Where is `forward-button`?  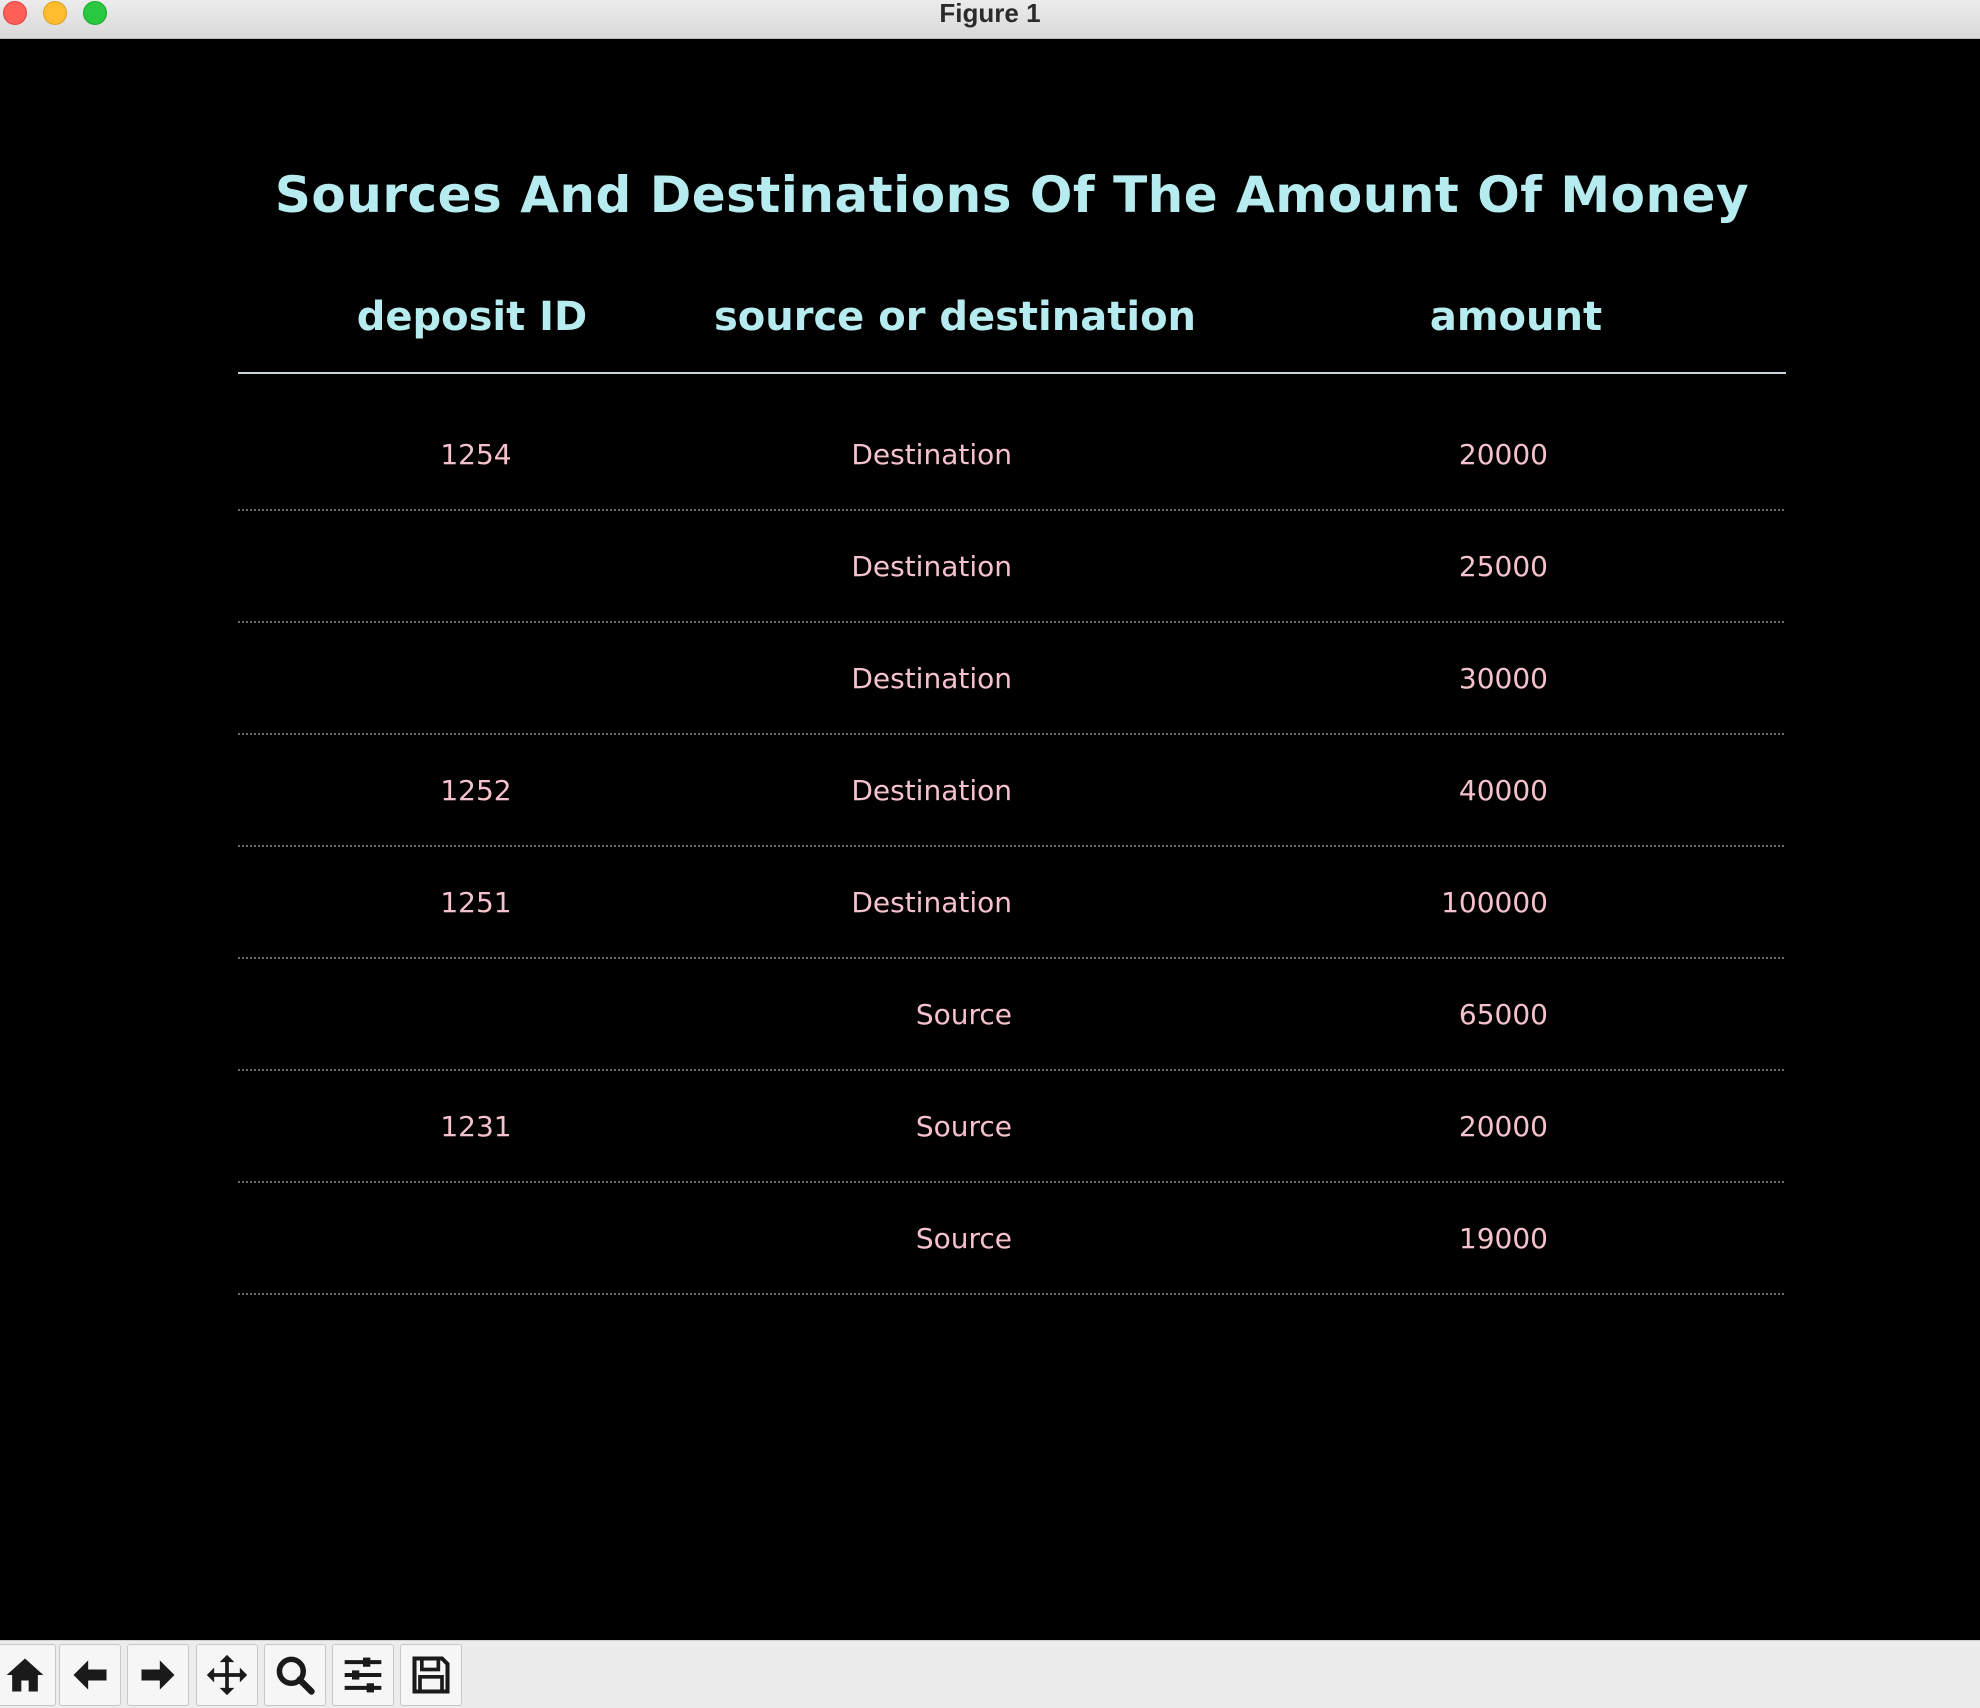
forward-button is located at coordinates (158, 1675).